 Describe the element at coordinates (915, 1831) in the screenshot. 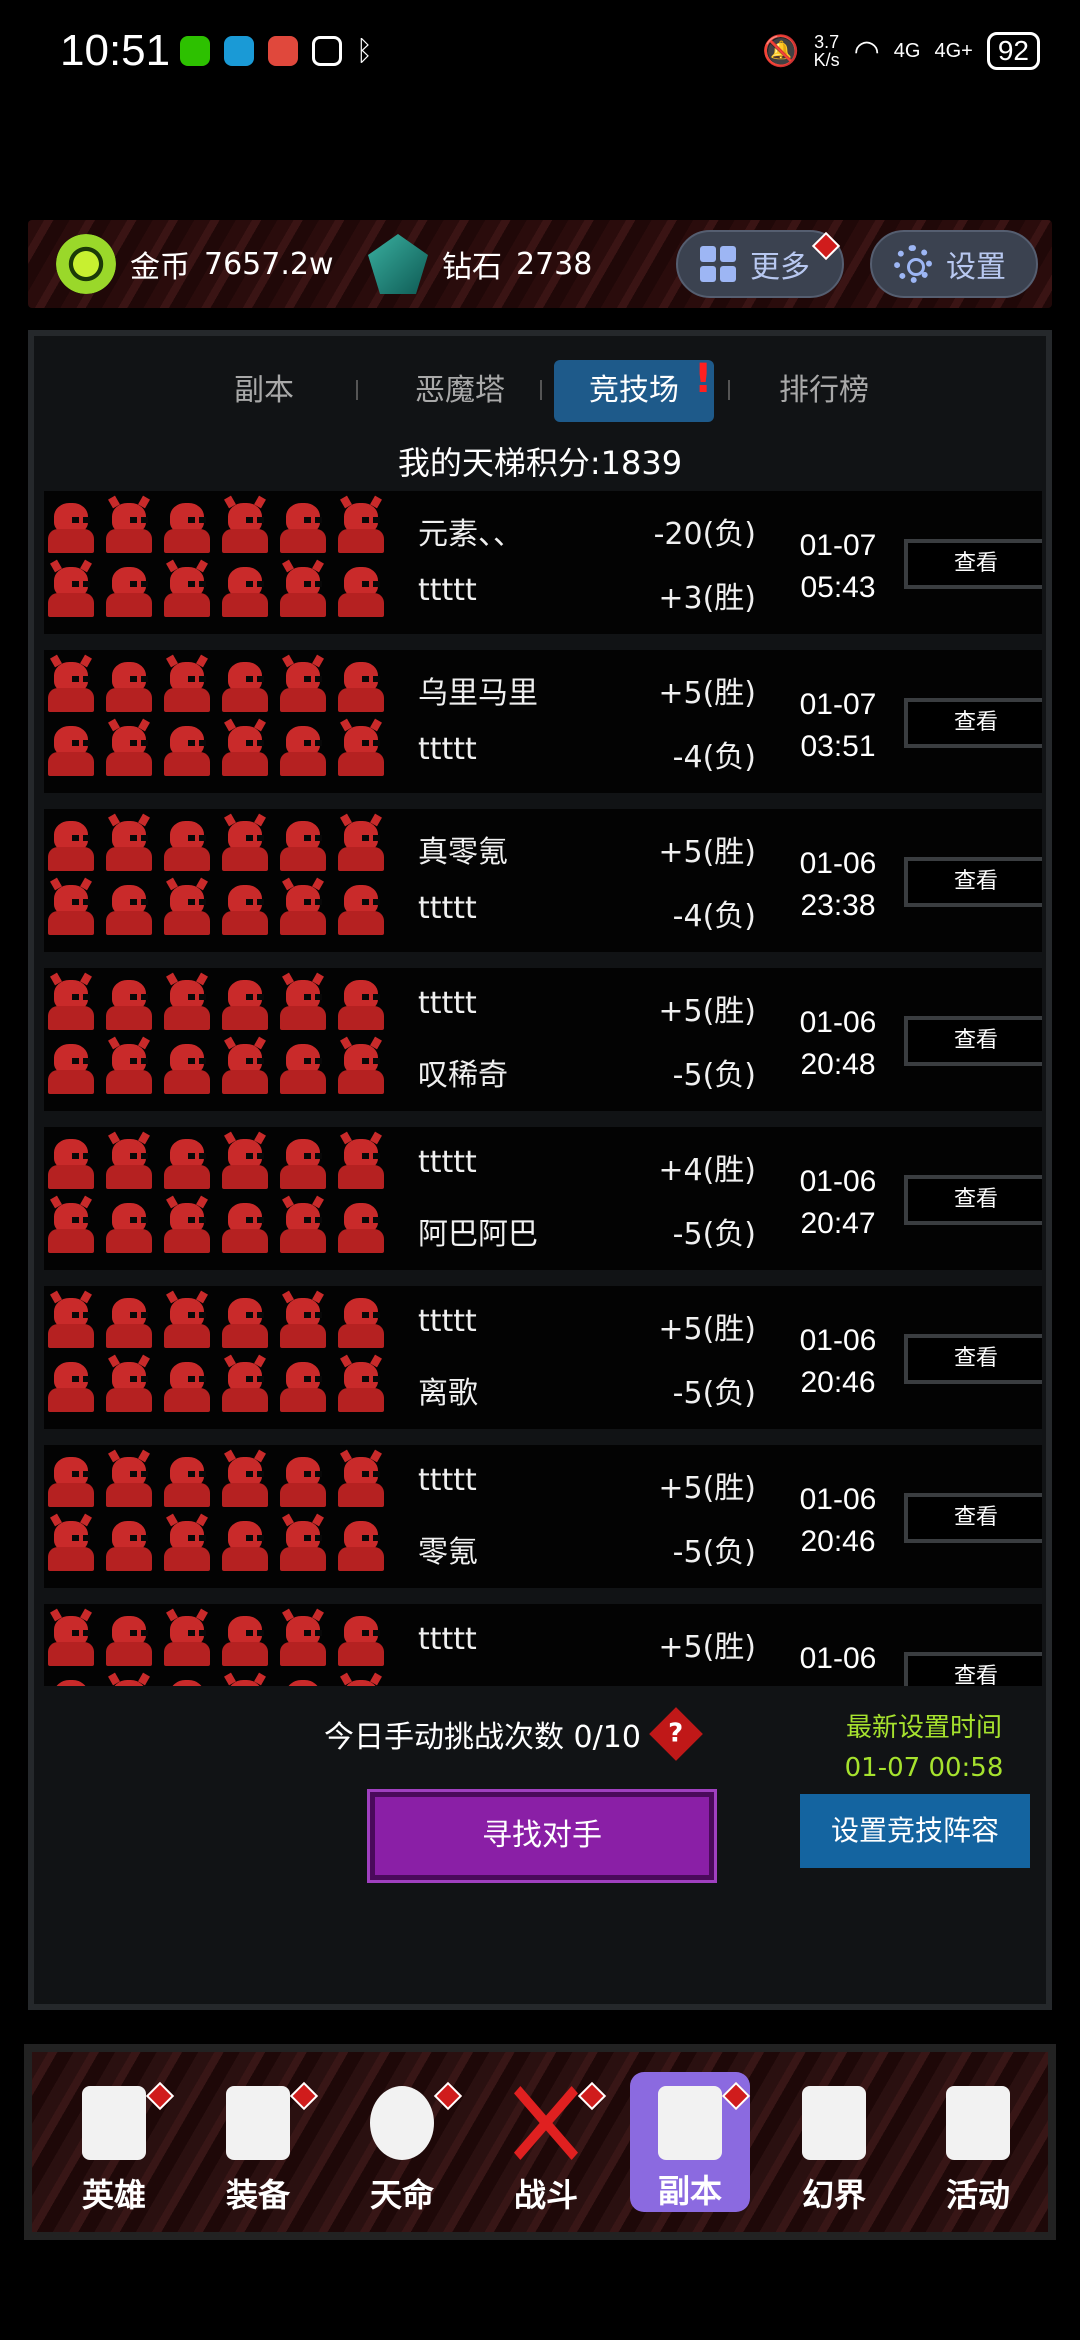

I see `set-lineup-button: 设置竞技阵容` at that location.